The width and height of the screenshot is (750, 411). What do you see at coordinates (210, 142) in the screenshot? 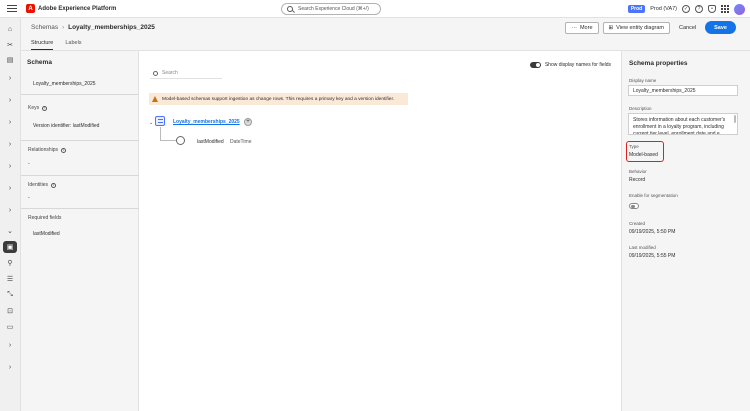
I see `field-name: lastModified` at bounding box center [210, 142].